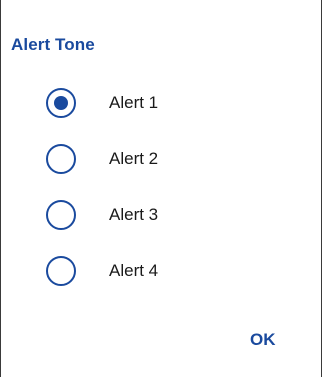 The height and width of the screenshot is (377, 322). Describe the element at coordinates (263, 340) in the screenshot. I see `ok-button: OK` at that location.